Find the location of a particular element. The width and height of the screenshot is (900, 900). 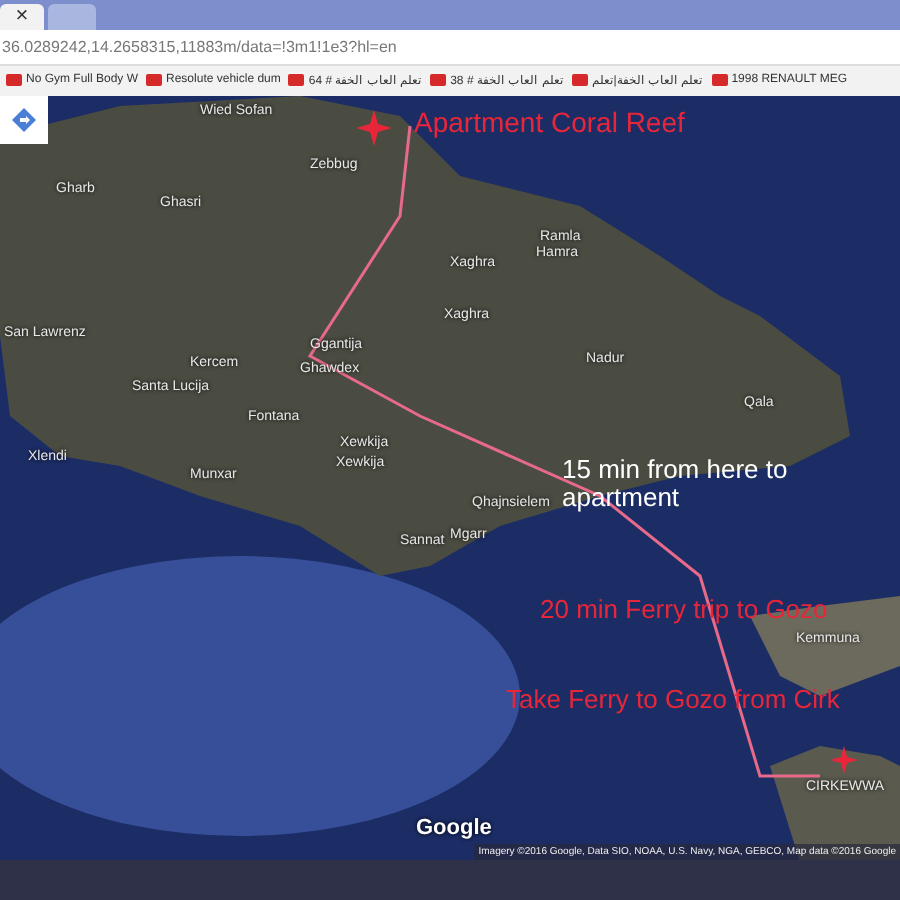

map-annotation: Apartment Coral Reef is located at coordinates (549, 123).